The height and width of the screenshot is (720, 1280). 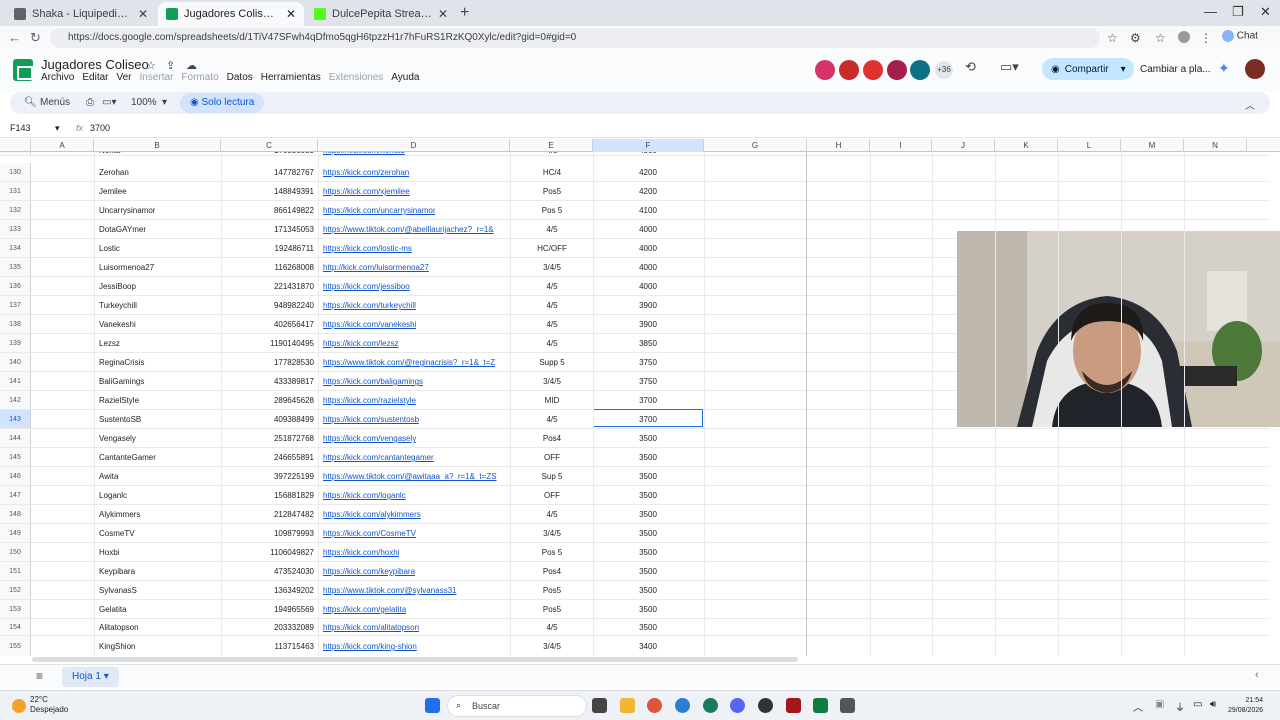 I want to click on cell-link: https://kick.com/lezsz, so click(x=361, y=343).